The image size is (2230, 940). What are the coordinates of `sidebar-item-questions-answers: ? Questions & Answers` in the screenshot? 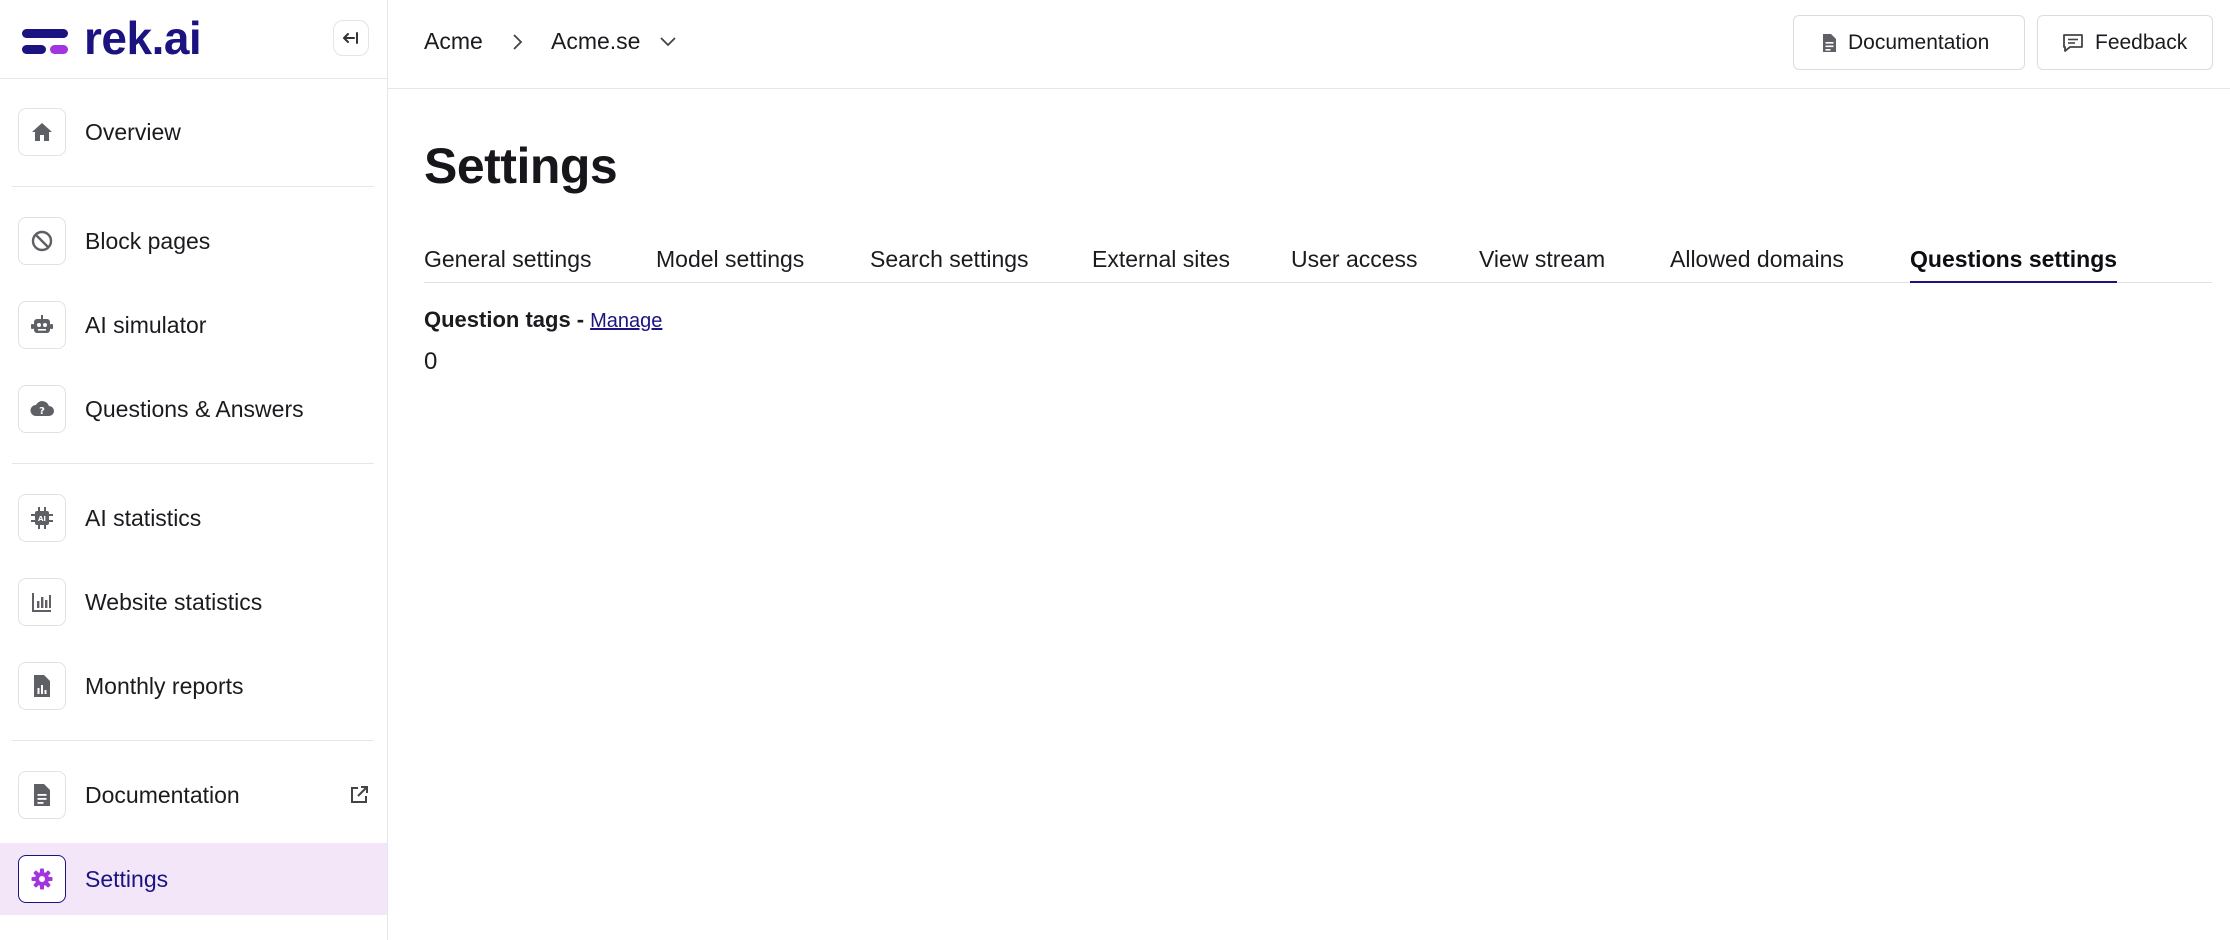 It's located at (193, 409).